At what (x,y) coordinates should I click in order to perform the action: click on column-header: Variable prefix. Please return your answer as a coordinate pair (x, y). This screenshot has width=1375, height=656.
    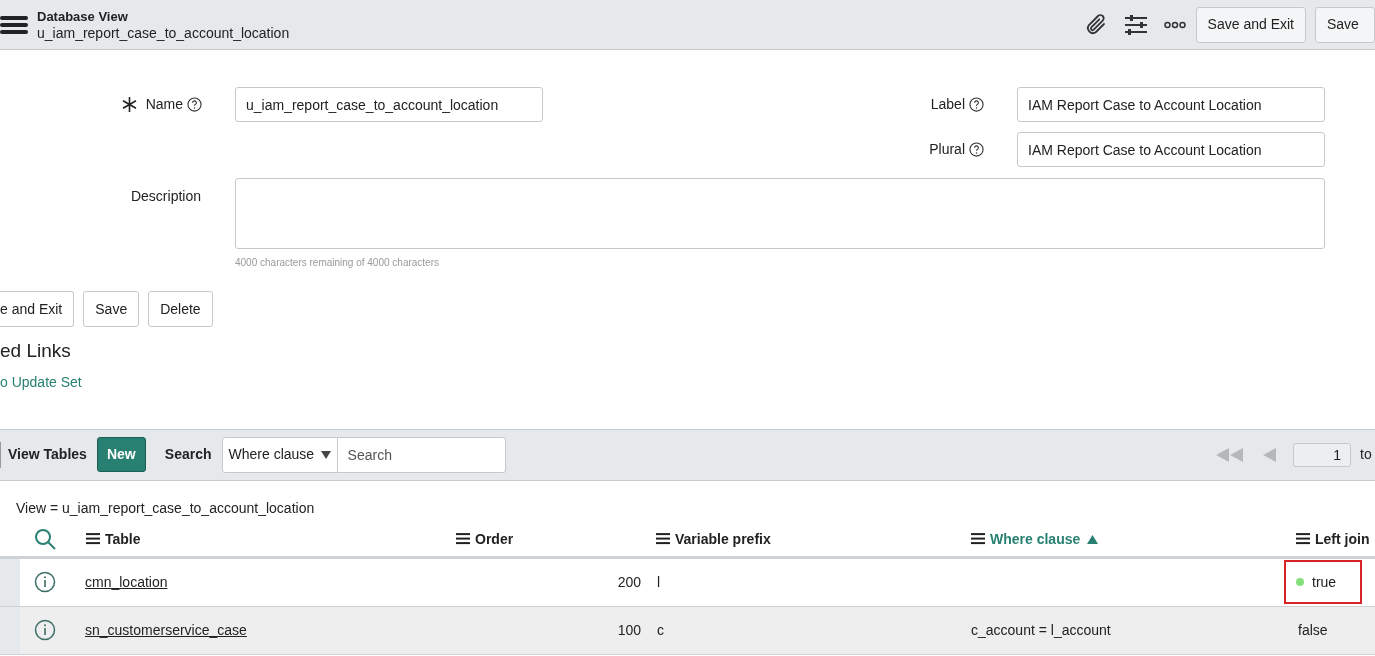
    Looking at the image, I should click on (723, 539).